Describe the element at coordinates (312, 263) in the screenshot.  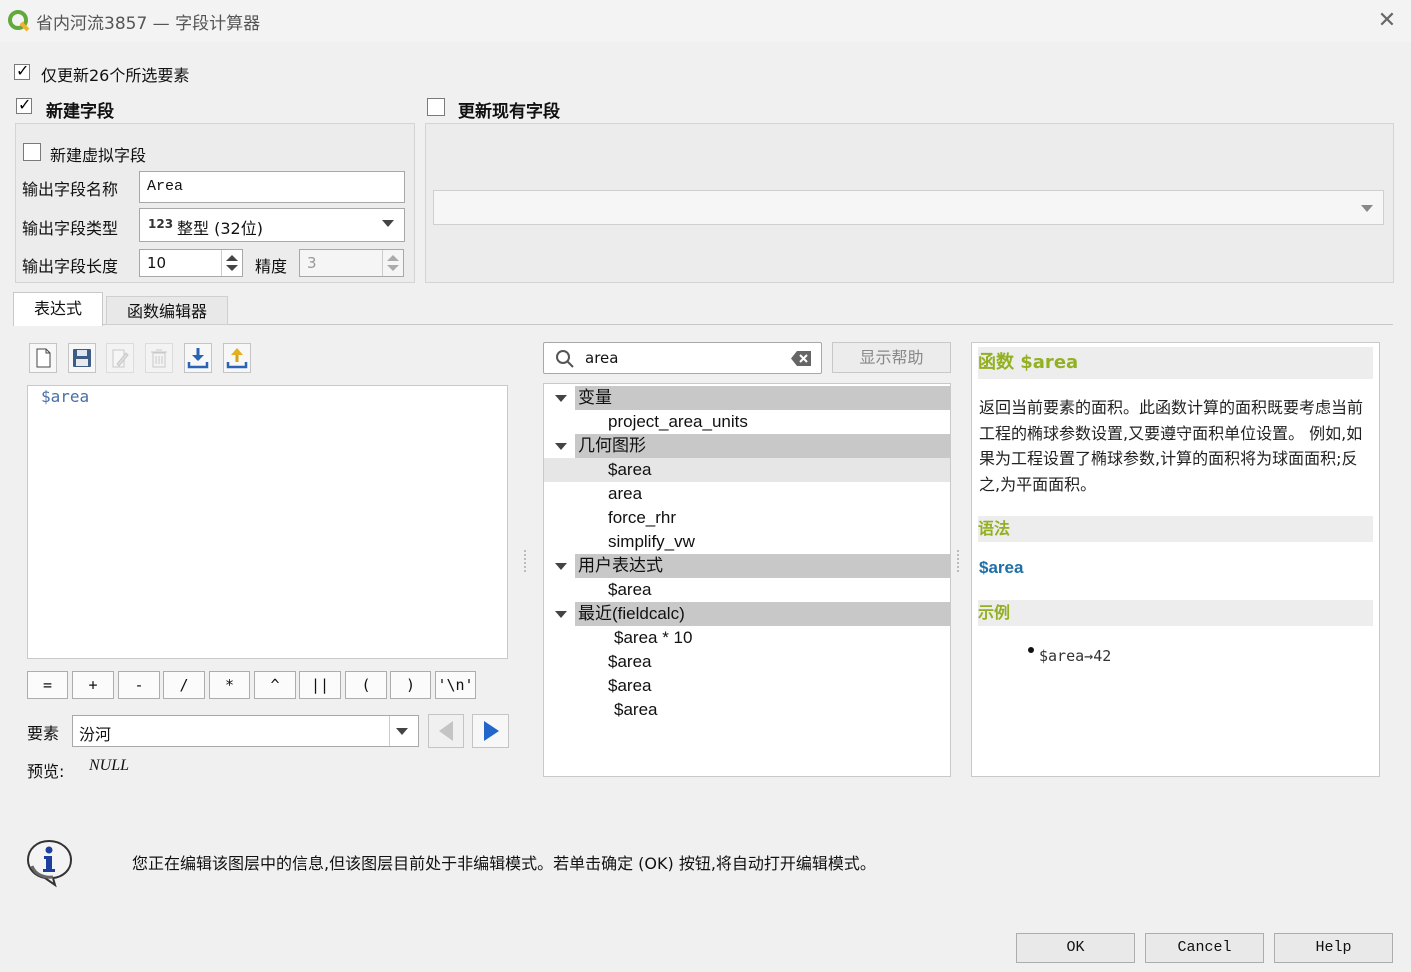
I see `precision-value: 3` at that location.